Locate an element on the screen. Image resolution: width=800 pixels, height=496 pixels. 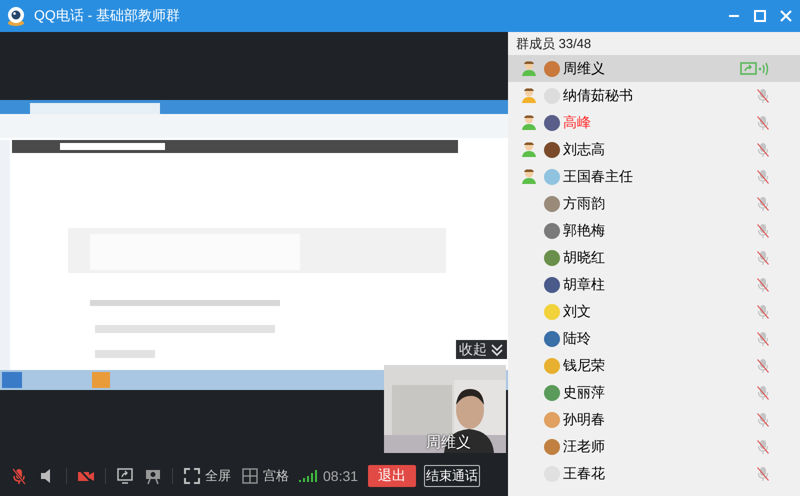
webcam-logo-icon is located at coordinates (16, 16).